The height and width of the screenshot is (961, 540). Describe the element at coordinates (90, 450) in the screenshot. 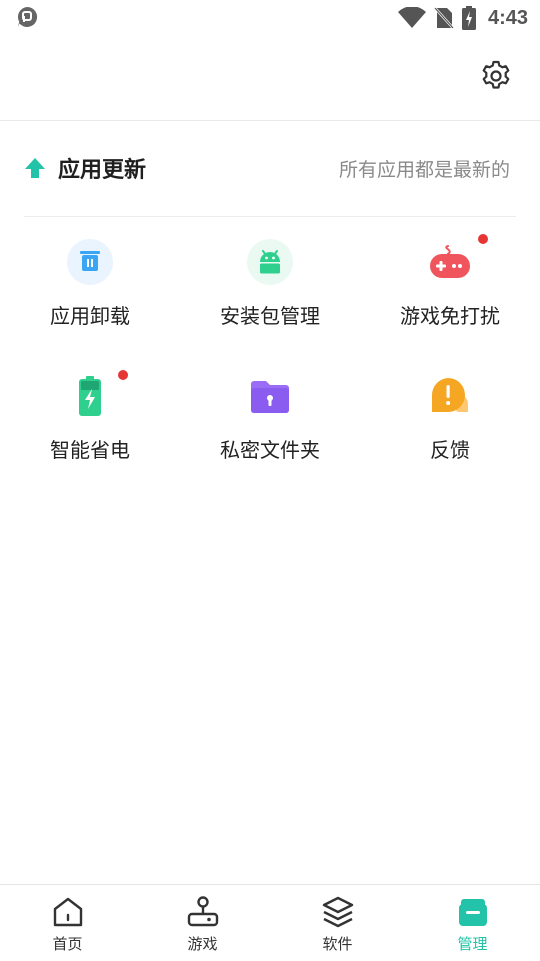

I see `tool-label: 智能省电` at that location.